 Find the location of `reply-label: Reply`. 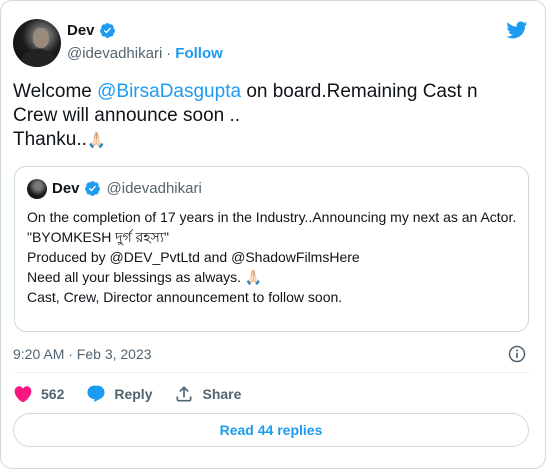

reply-label: Reply is located at coordinates (133, 394).